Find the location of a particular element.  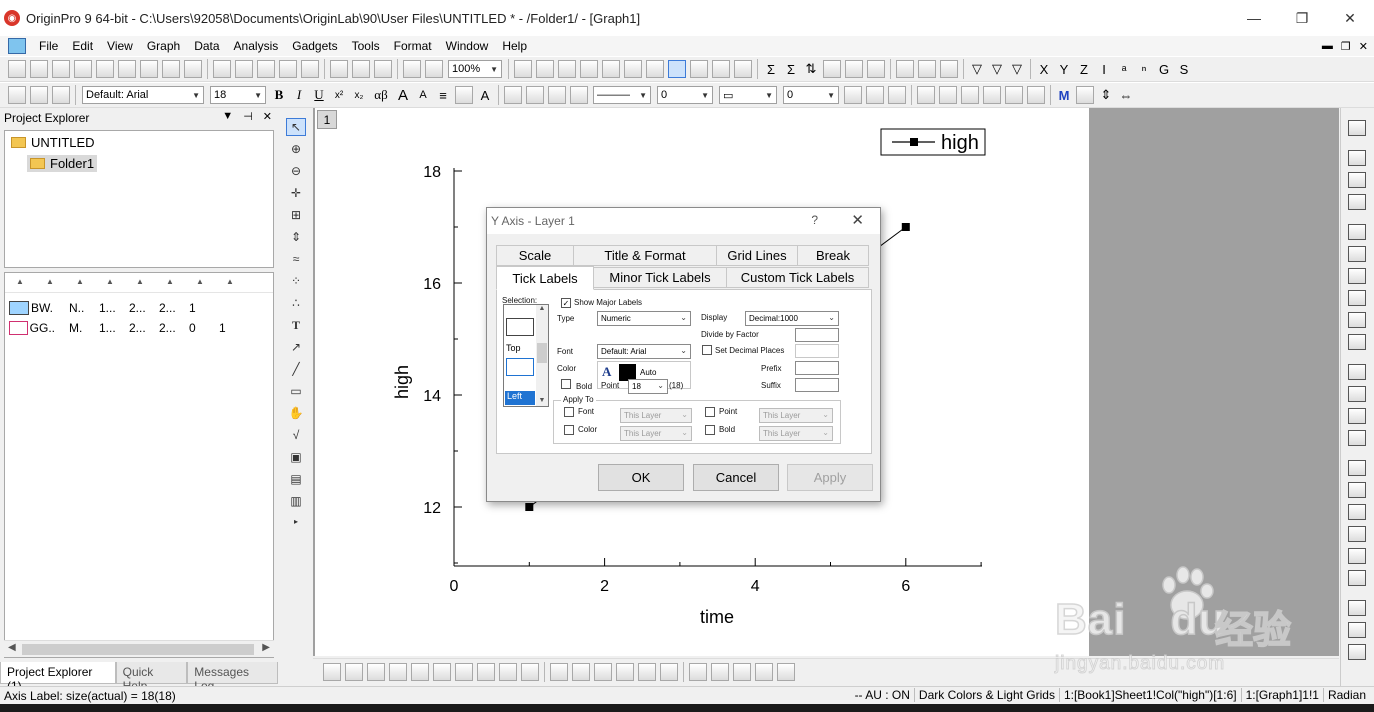

new-function-icon is located at coordinates (149, 69).